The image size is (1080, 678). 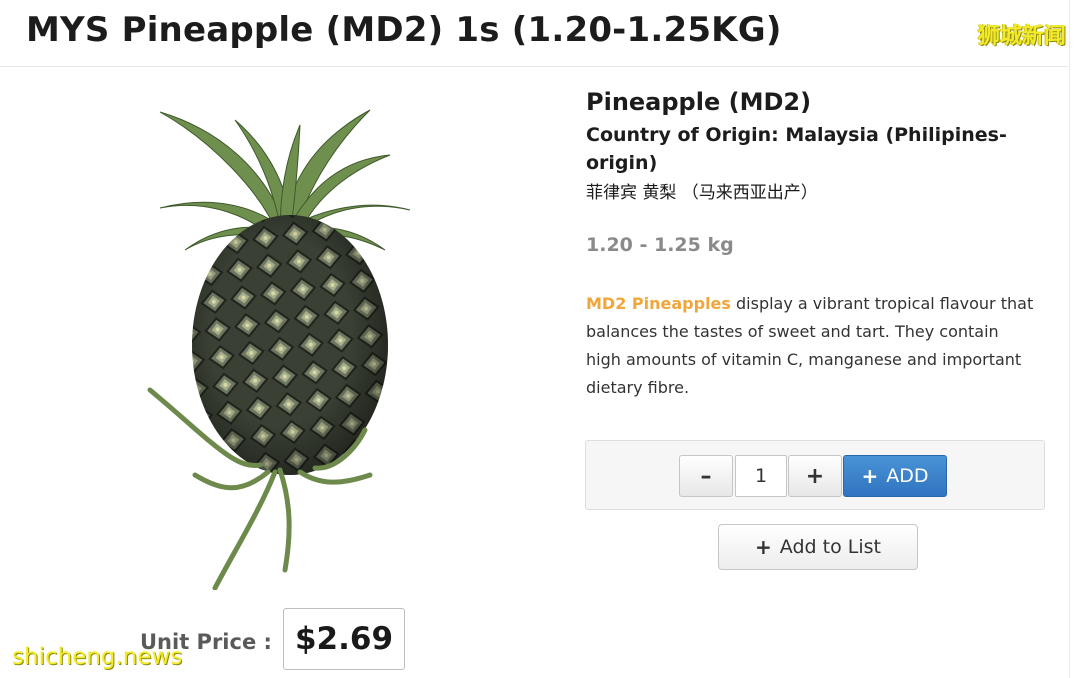 I want to click on add-to-cart-button: + ADD, so click(x=895, y=476).